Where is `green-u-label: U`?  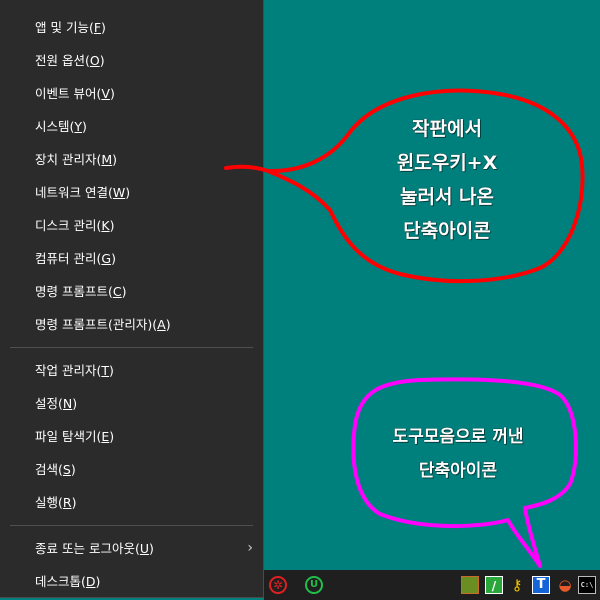 green-u-label: U is located at coordinates (314, 584).